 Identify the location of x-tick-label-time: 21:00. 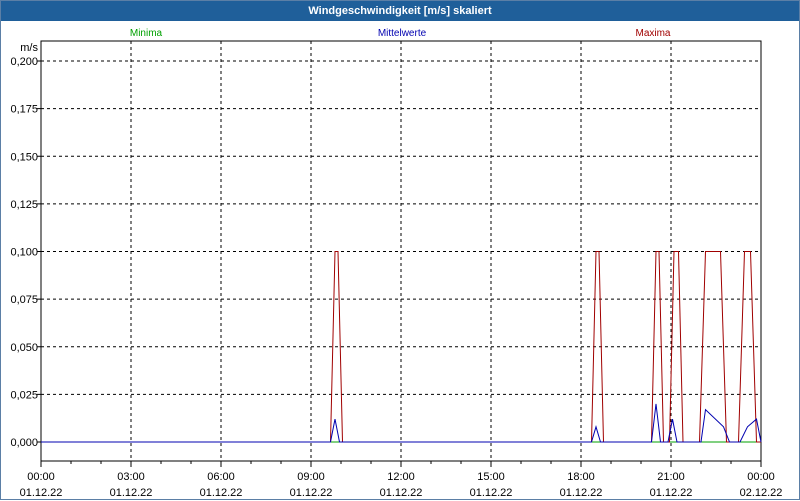
(671, 477).